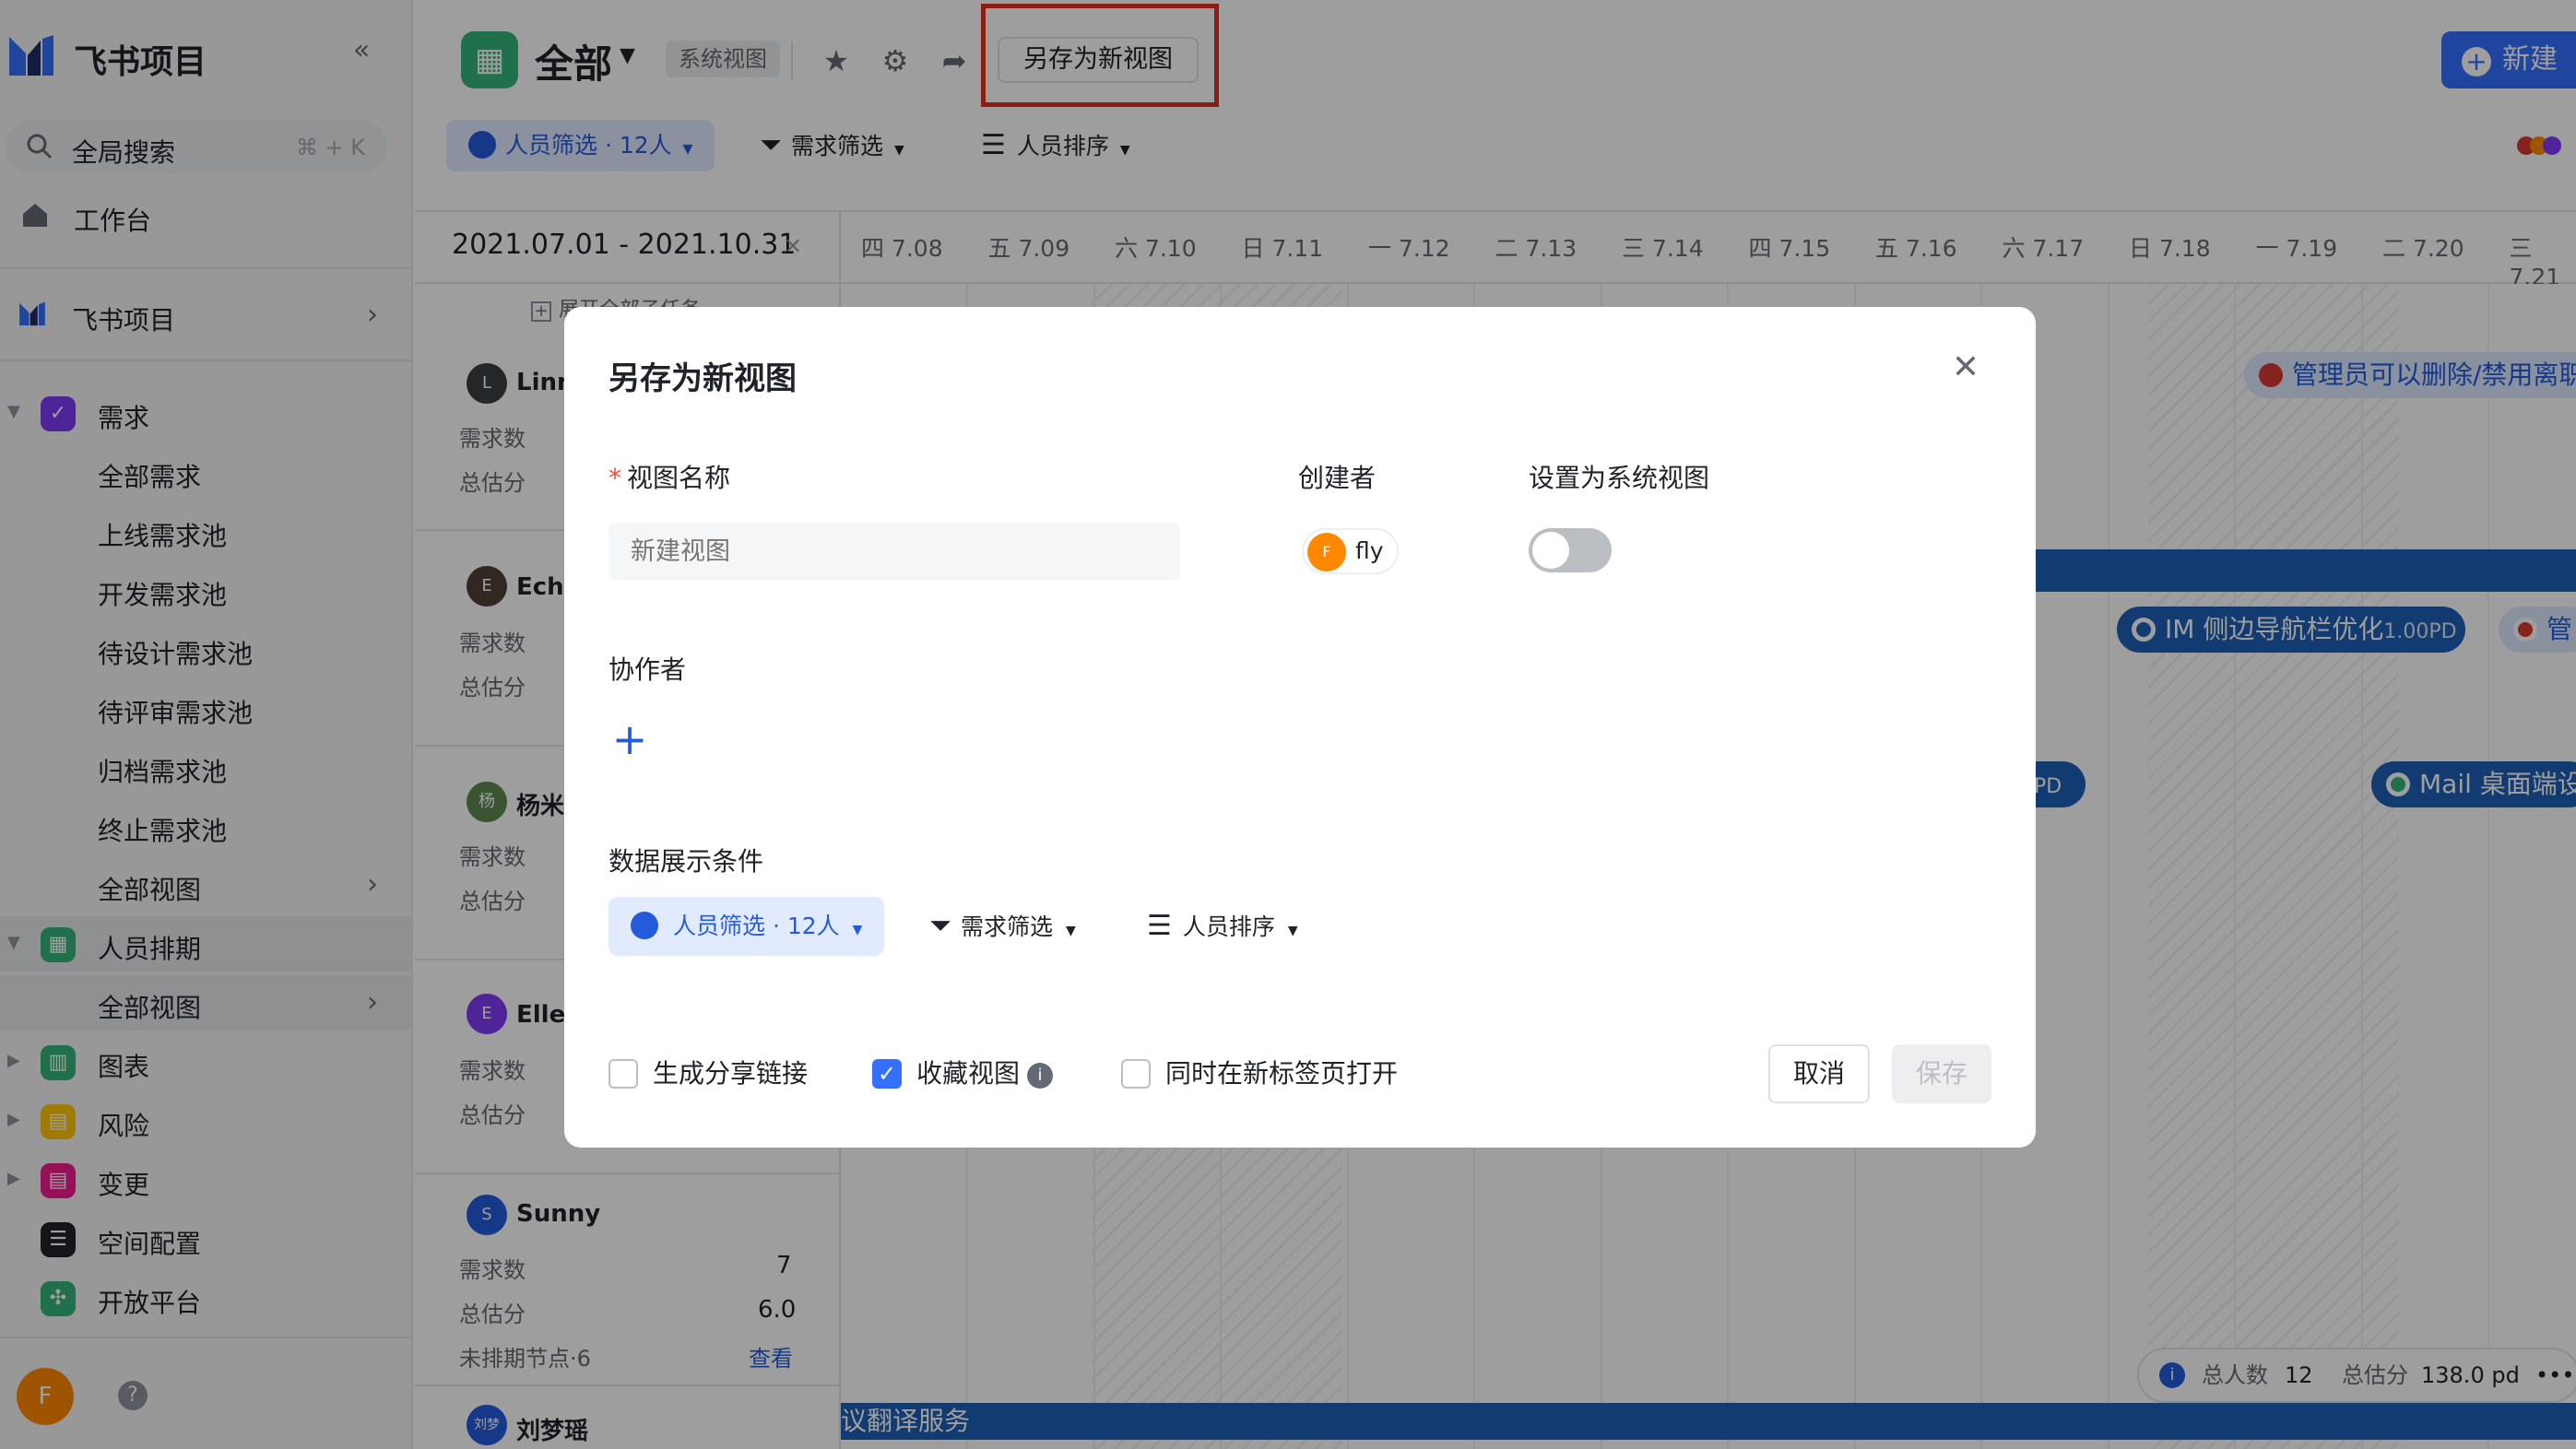 Image resolution: width=2576 pixels, height=1449 pixels. What do you see at coordinates (731, 1073) in the screenshot?
I see `share-link-label: 生成分享链接` at bounding box center [731, 1073].